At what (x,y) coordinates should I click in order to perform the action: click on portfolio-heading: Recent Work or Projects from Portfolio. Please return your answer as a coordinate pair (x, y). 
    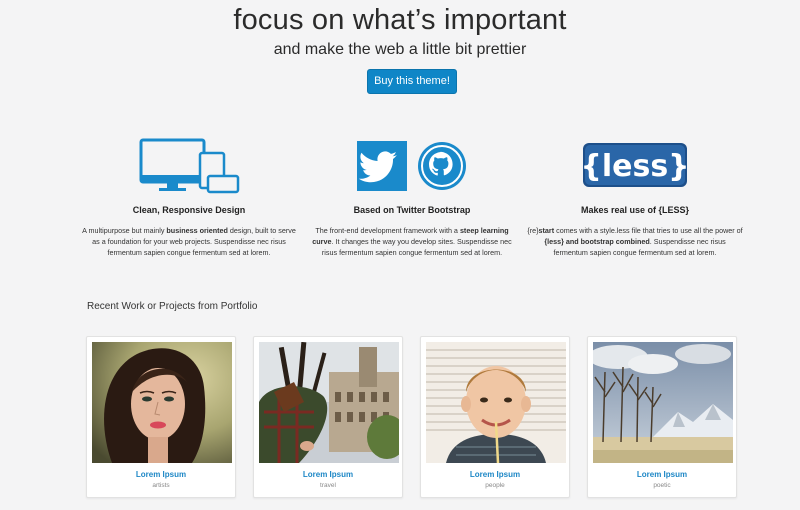
    Looking at the image, I should click on (172, 306).